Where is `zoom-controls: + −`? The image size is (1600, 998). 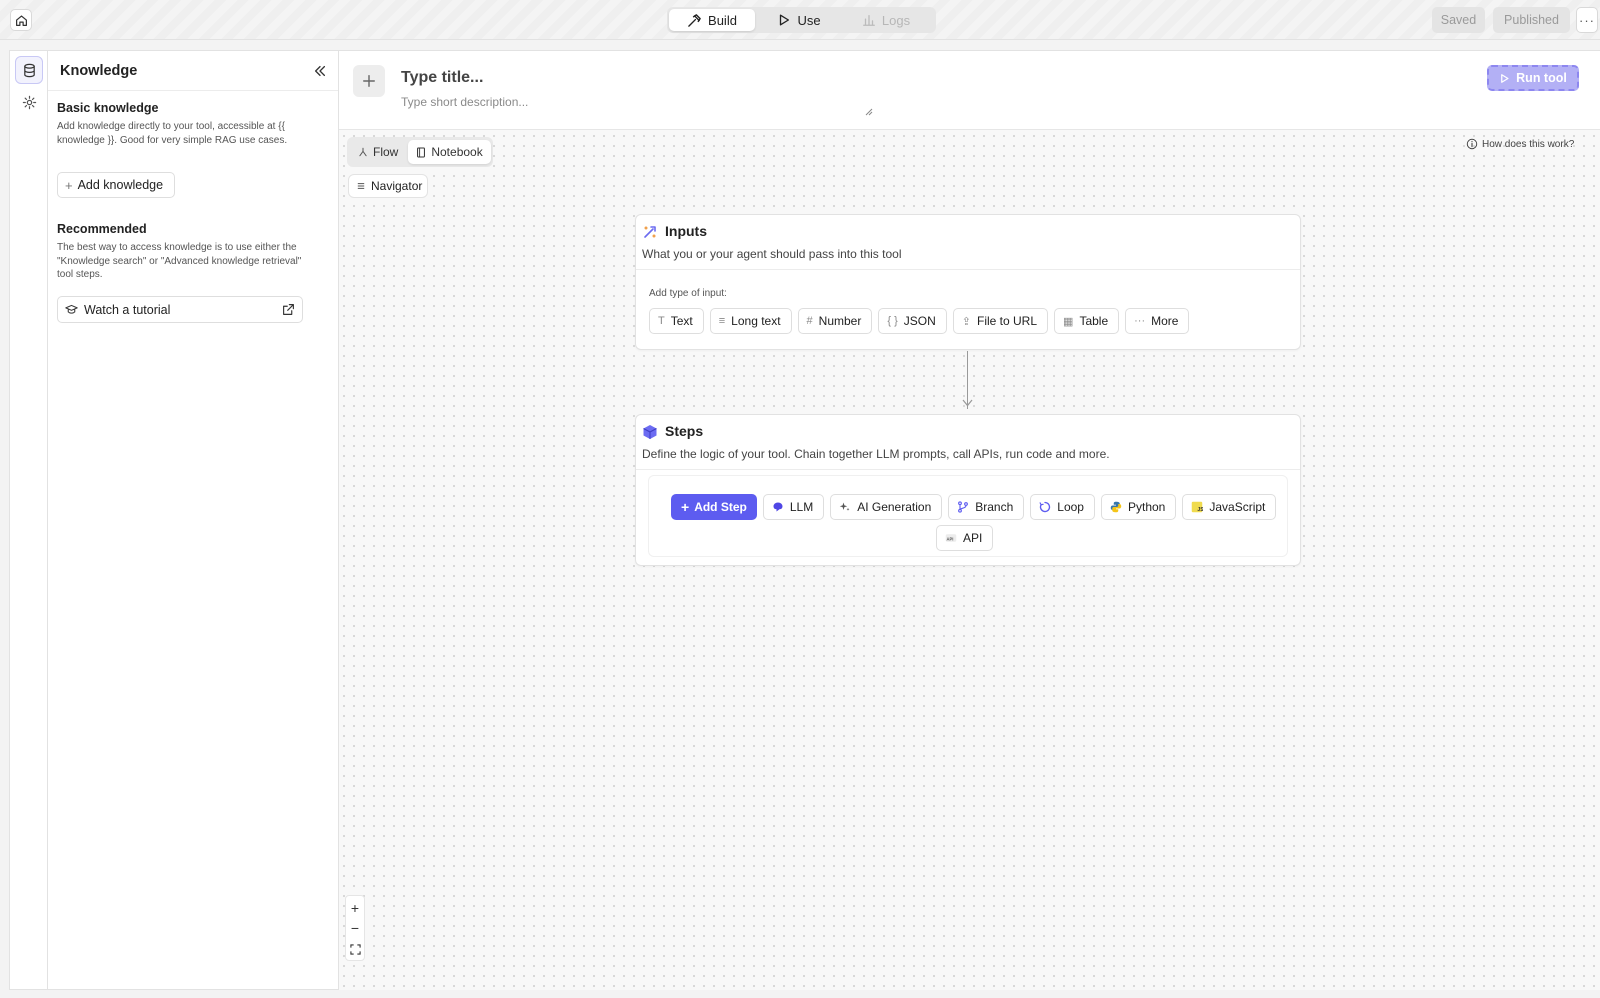 zoom-controls: + − is located at coordinates (355, 928).